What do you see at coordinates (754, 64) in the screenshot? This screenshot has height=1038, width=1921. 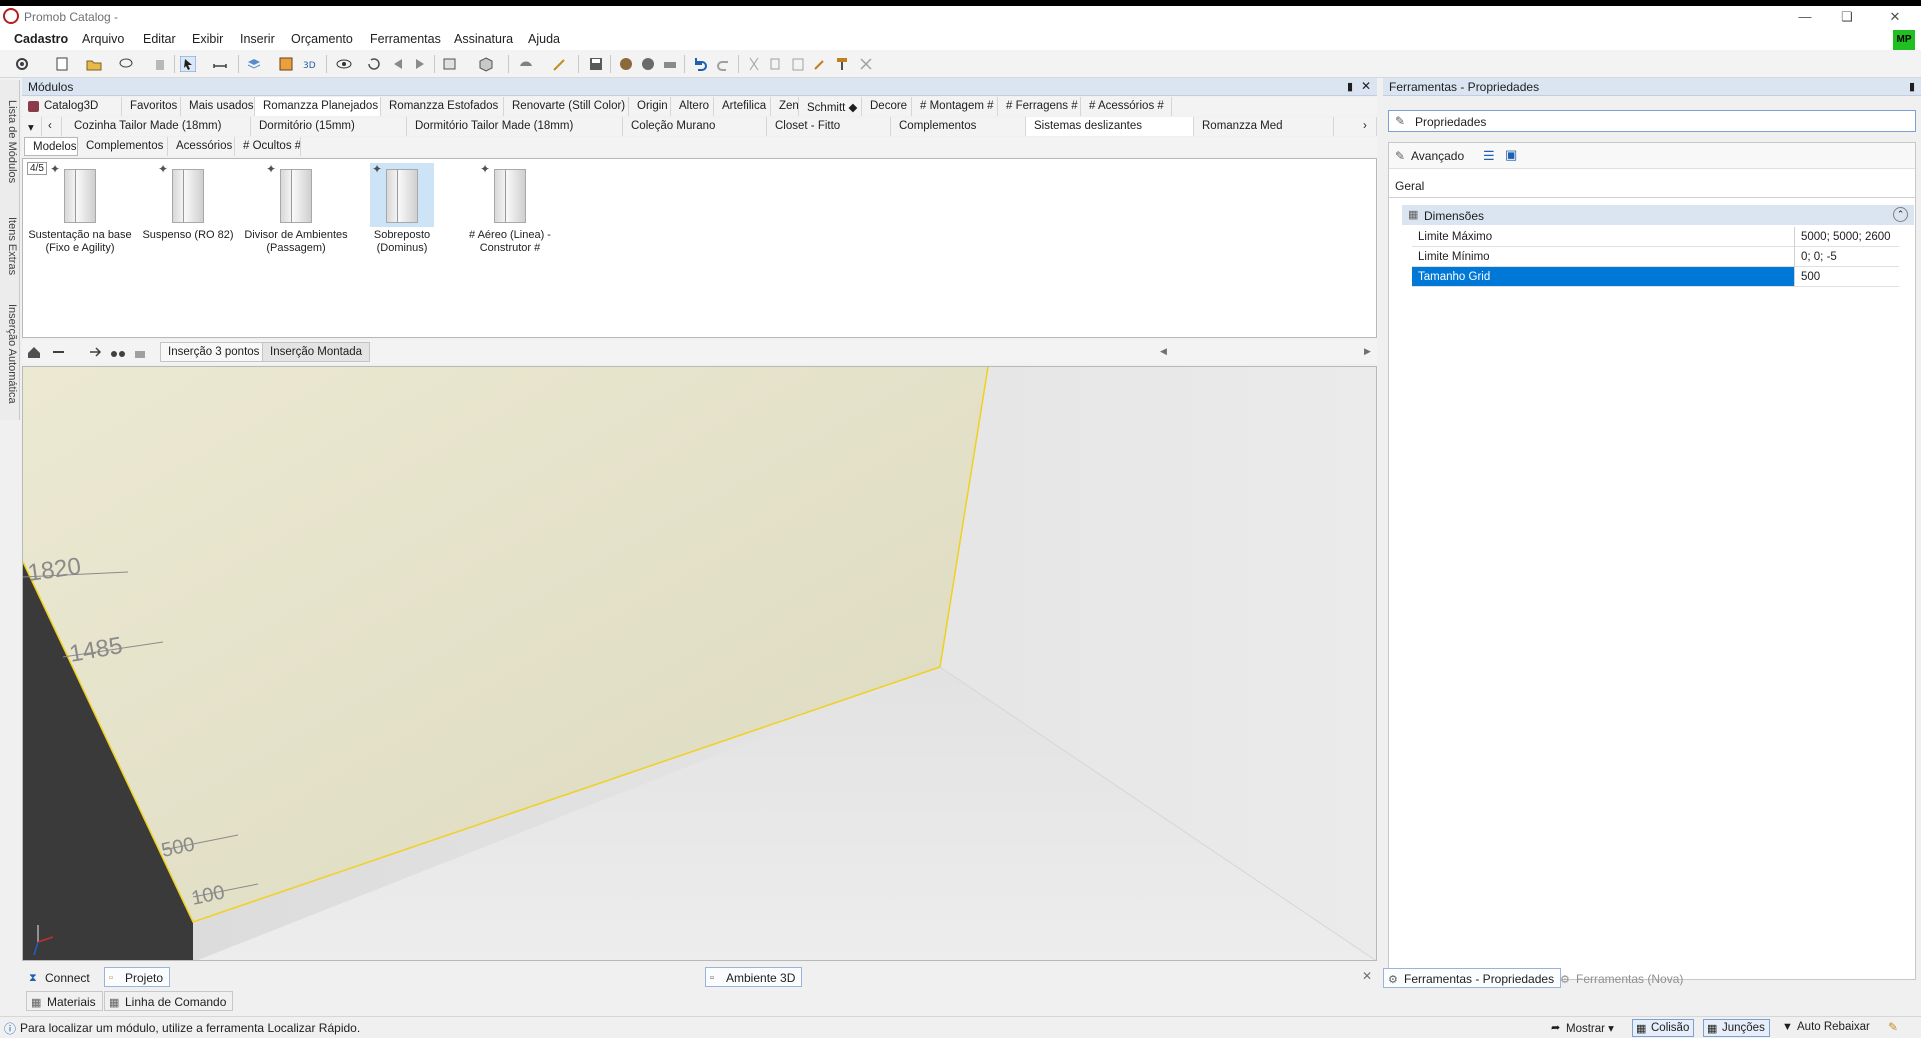 I see `cut-icon` at bounding box center [754, 64].